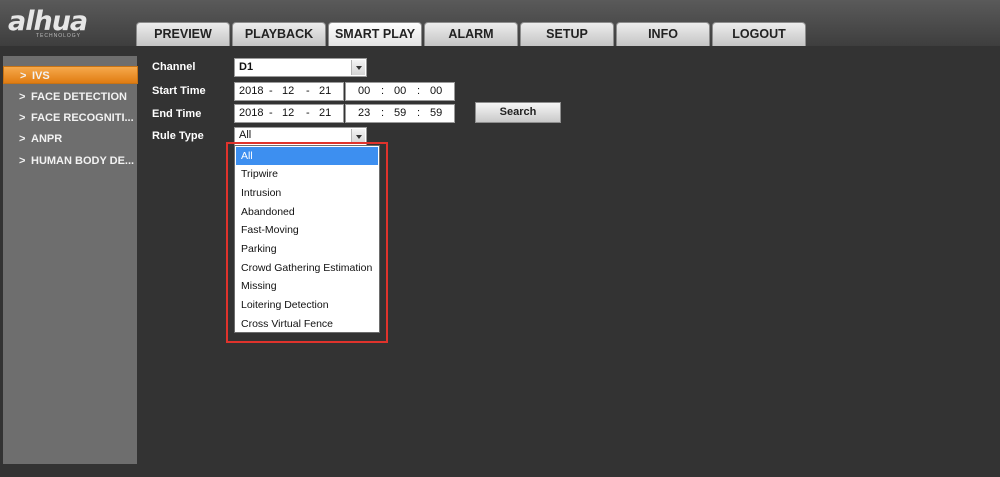 This screenshot has width=1000, height=477. Describe the element at coordinates (436, 91) in the screenshot. I see `start-second: 00` at that location.